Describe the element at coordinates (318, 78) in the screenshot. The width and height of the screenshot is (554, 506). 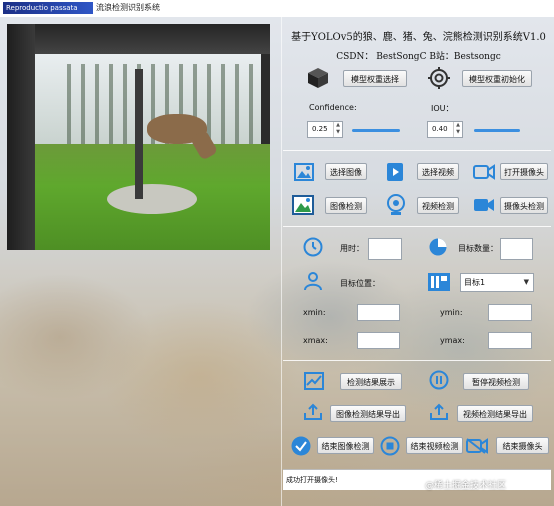
I see `cube-icon` at that location.